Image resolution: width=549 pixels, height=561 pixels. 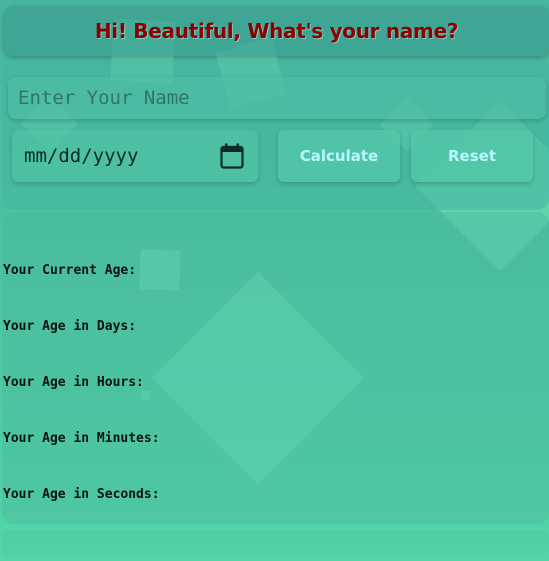 What do you see at coordinates (275, 543) in the screenshot?
I see `footer-bar` at bounding box center [275, 543].